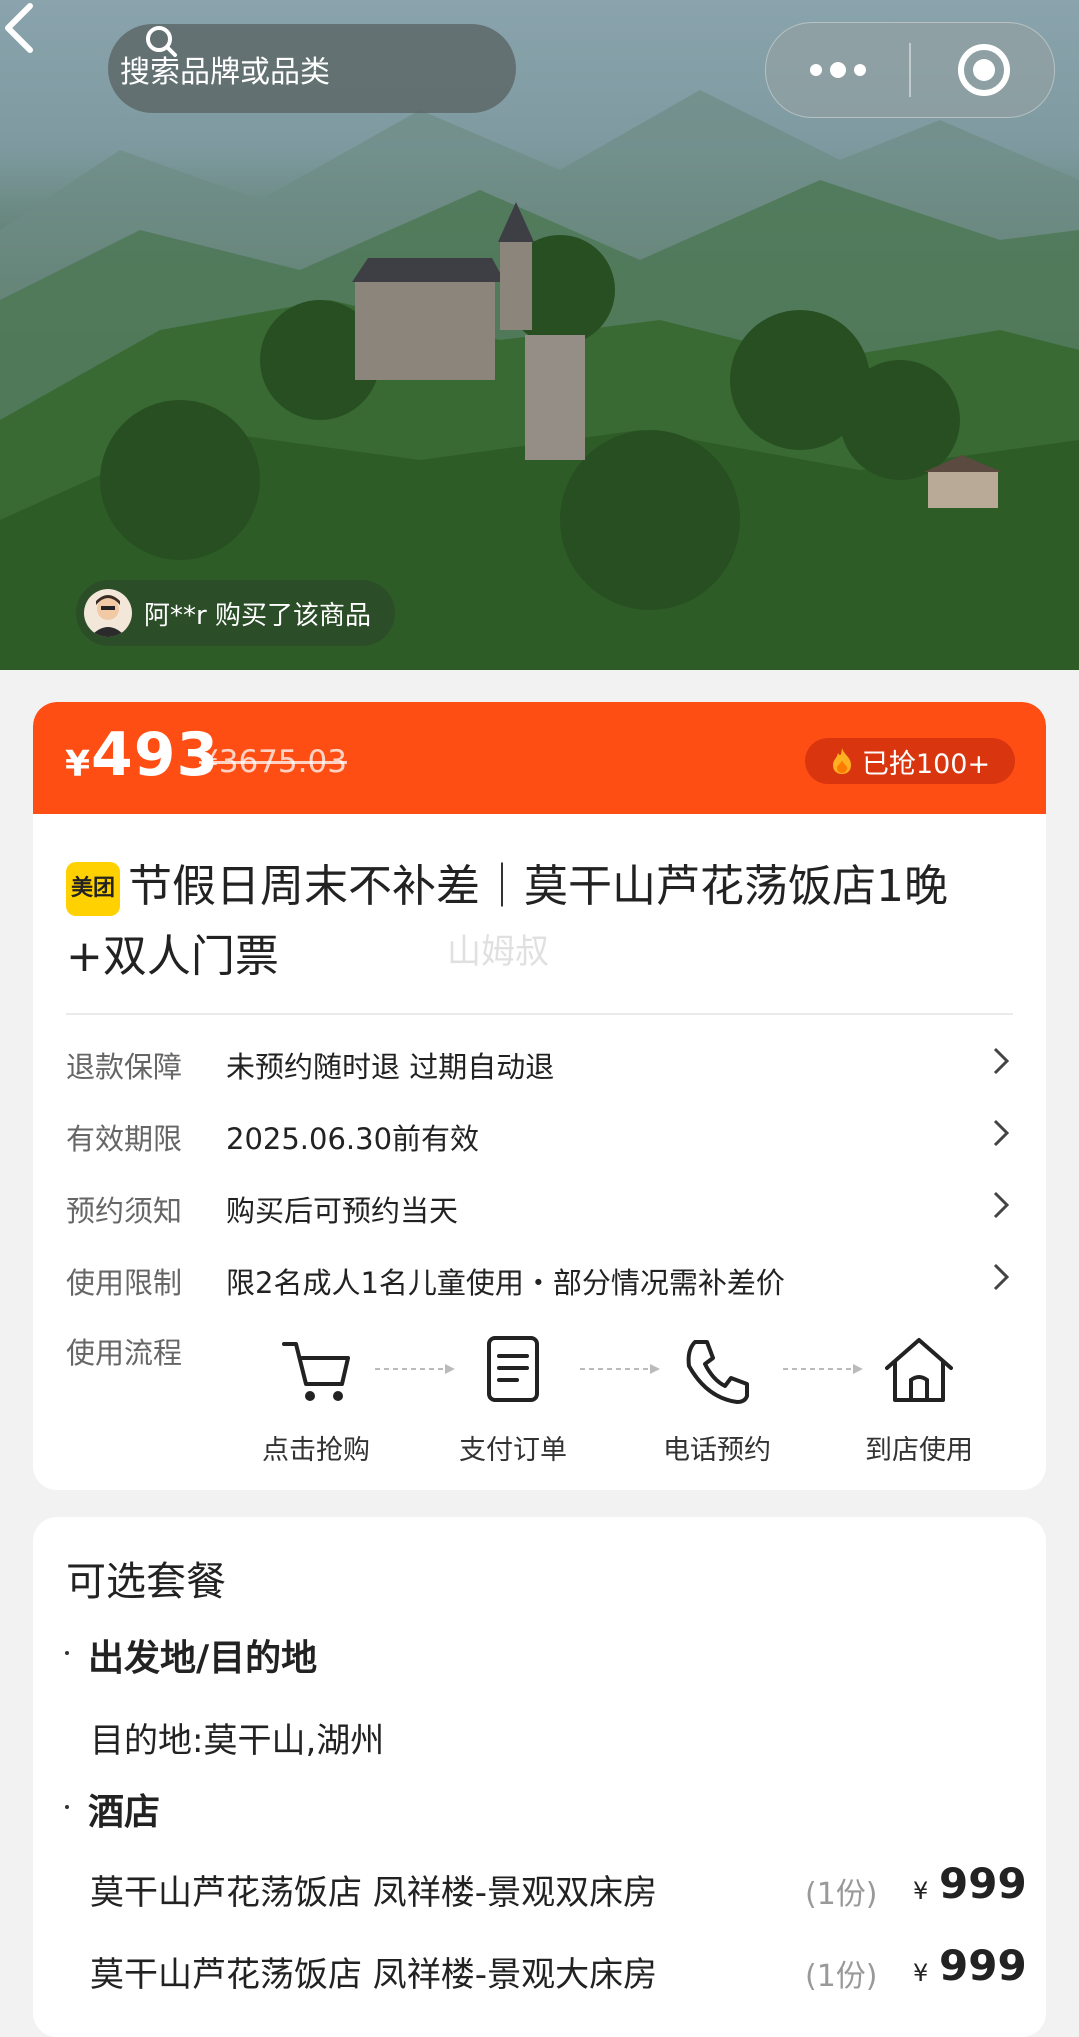 The image size is (1079, 2037). What do you see at coordinates (108, 616) in the screenshot?
I see `person-avatar-icon` at bounding box center [108, 616].